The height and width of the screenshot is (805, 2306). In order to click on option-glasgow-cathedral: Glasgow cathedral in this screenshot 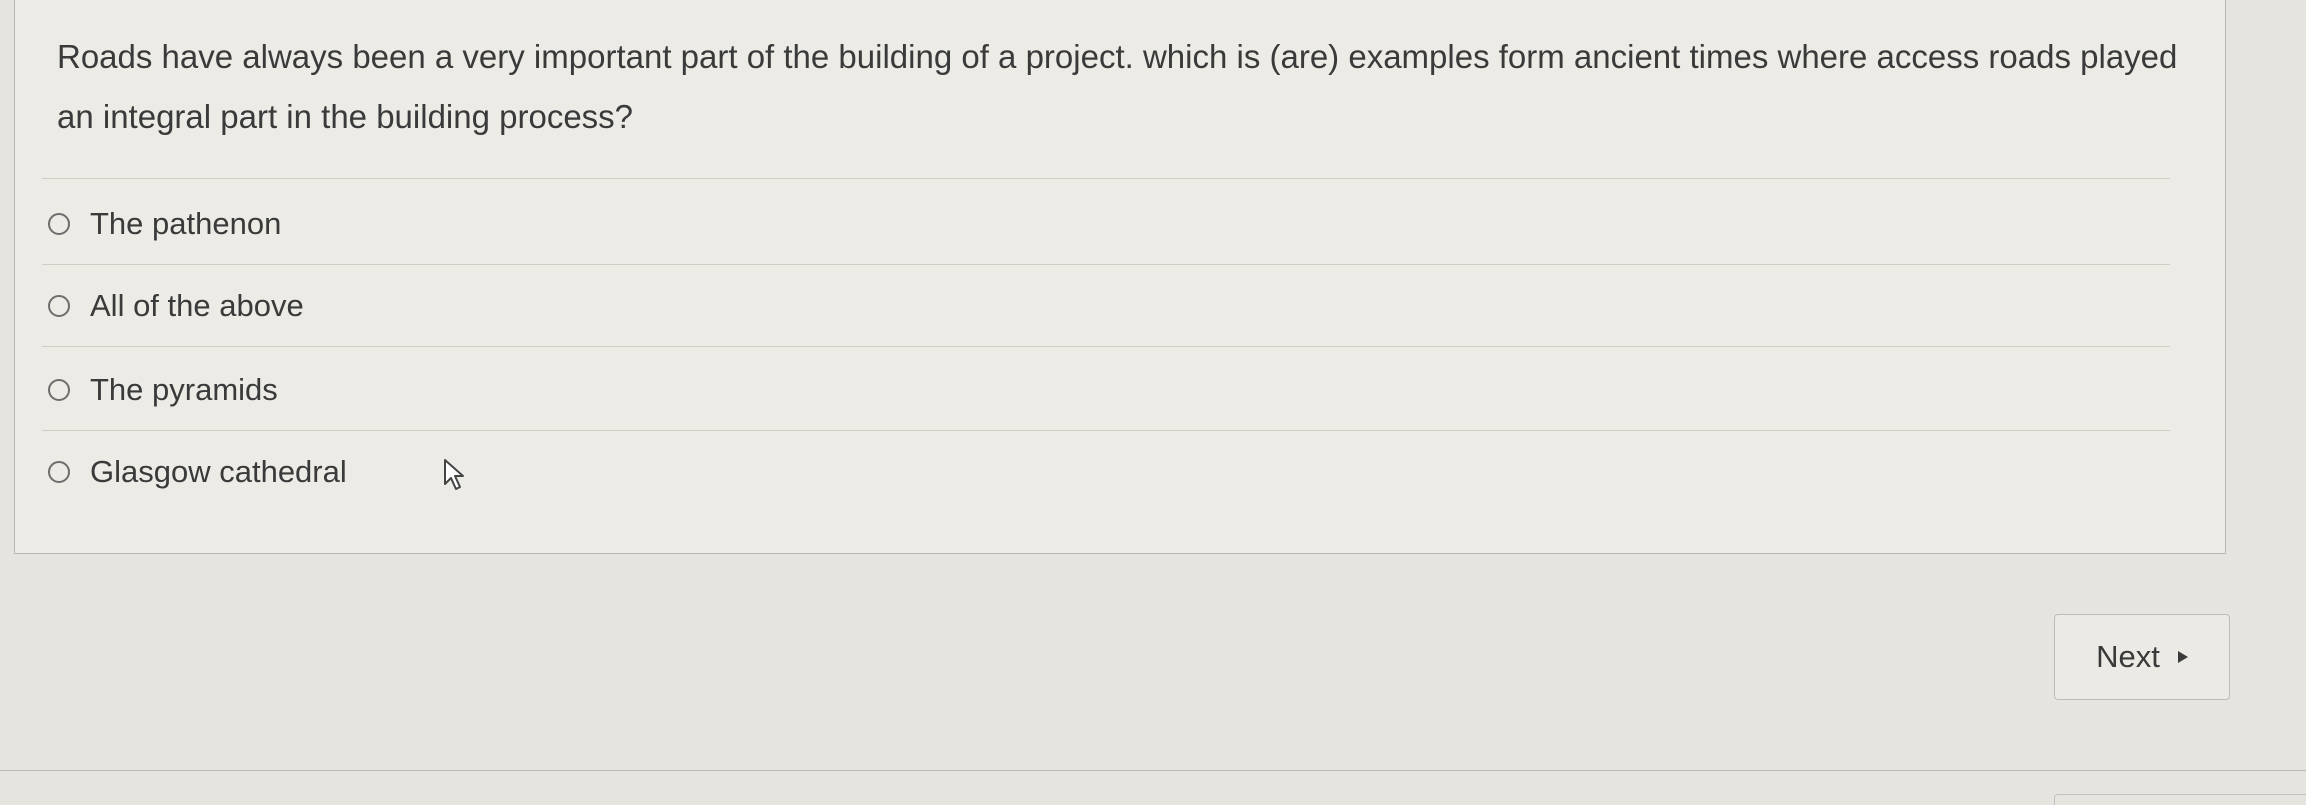, I will do `click(197, 472)`.